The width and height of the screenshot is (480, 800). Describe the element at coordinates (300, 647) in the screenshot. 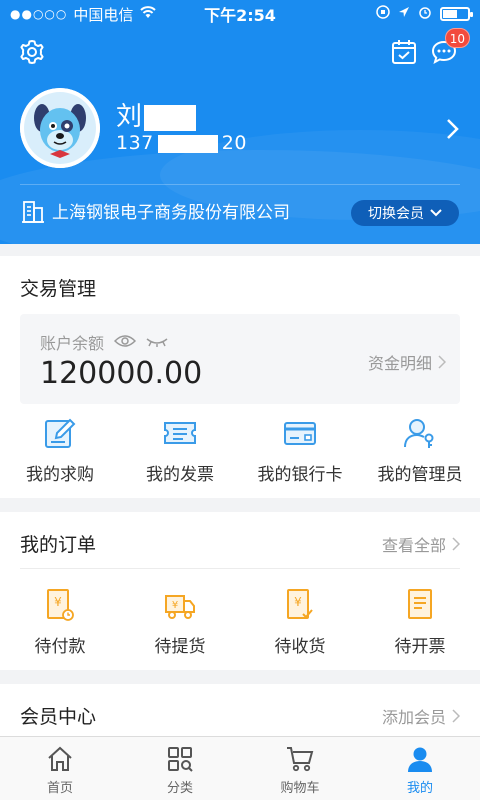

I see `order-status-label: 待收货` at that location.